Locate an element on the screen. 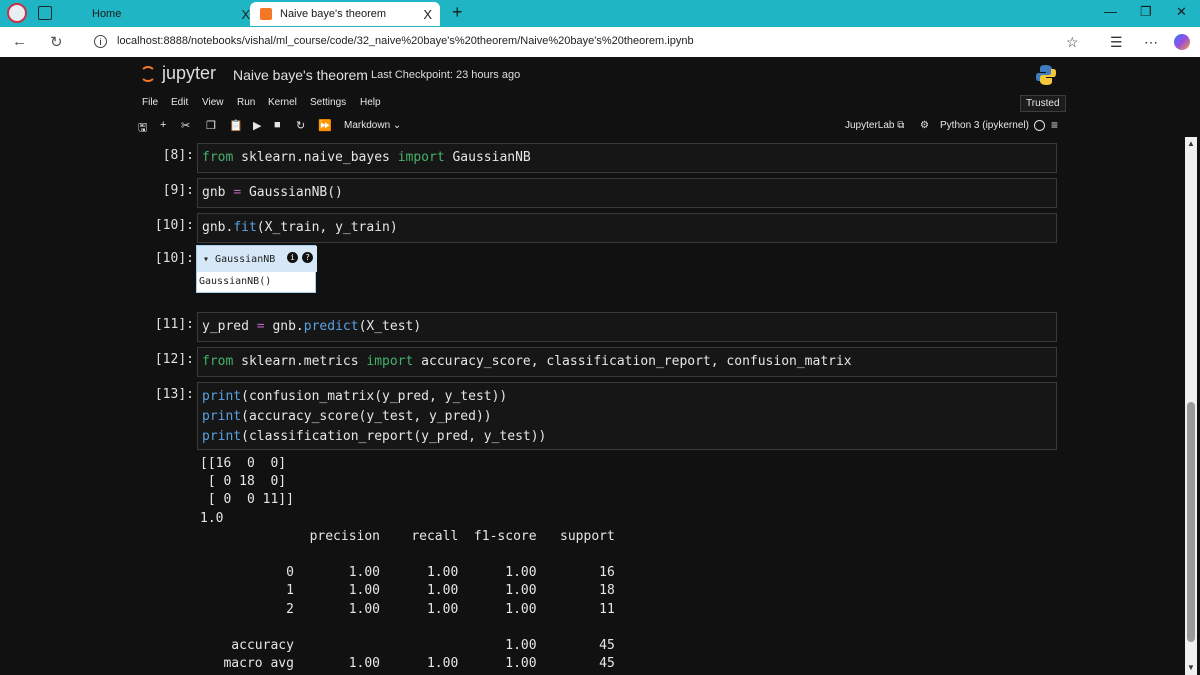 This screenshot has height=675, width=1200. window-close-button: ✕ is located at coordinates (1181, 12).